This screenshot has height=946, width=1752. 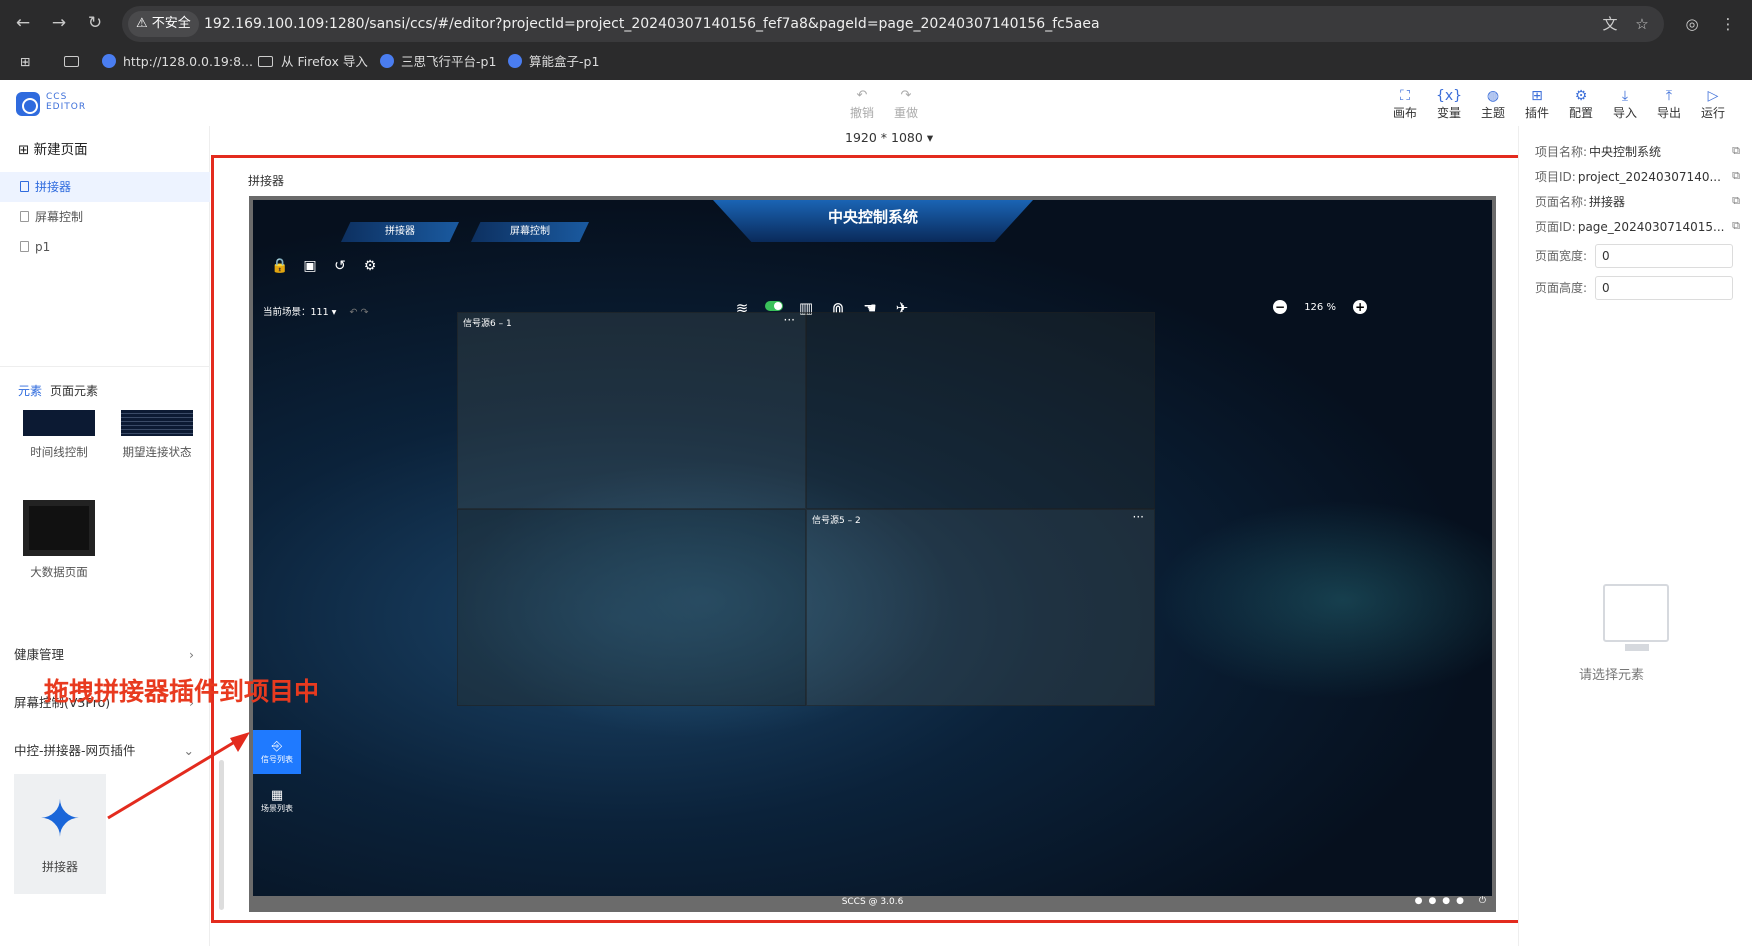 What do you see at coordinates (906, 95) in the screenshot?
I see `redo-icon: ↷` at bounding box center [906, 95].